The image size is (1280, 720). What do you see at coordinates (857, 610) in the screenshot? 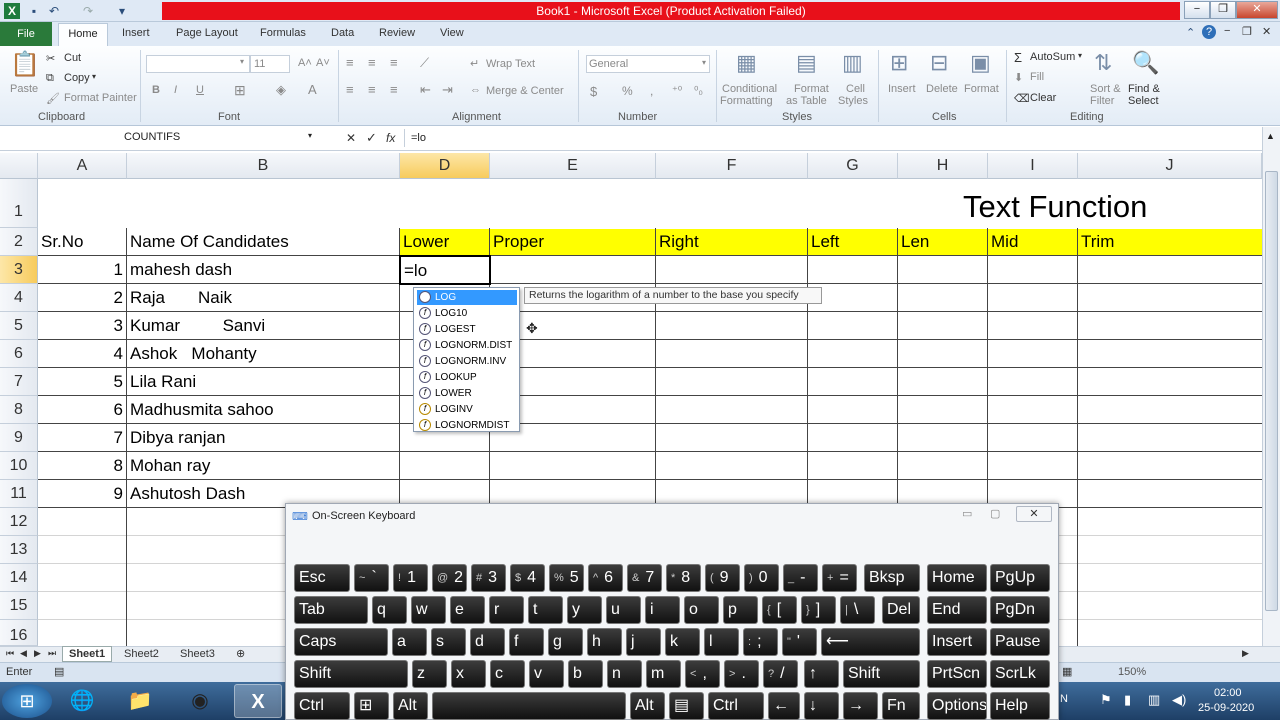
I see `key-bracket: | \` at bounding box center [857, 610].